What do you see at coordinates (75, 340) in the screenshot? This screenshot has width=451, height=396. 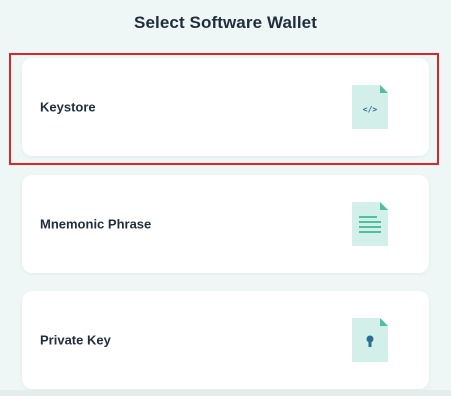 I see `option-label-private-key: Private Key` at bounding box center [75, 340].